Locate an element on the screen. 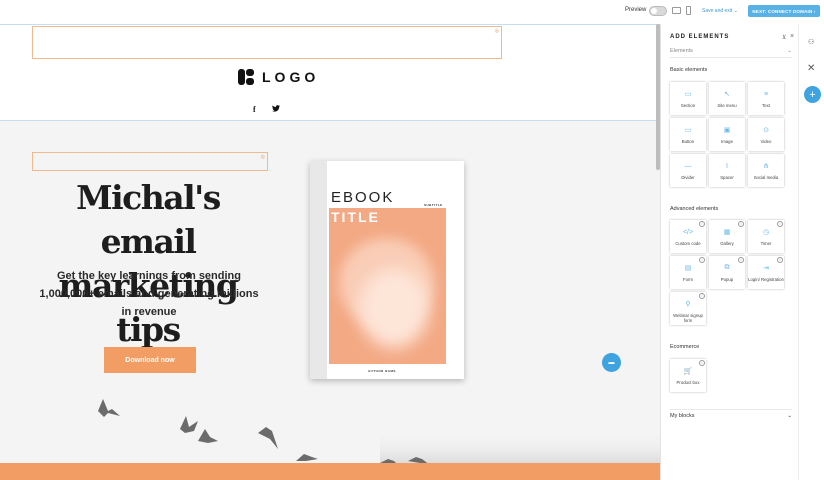  gallery-icon: ▦ is located at coordinates (727, 232).